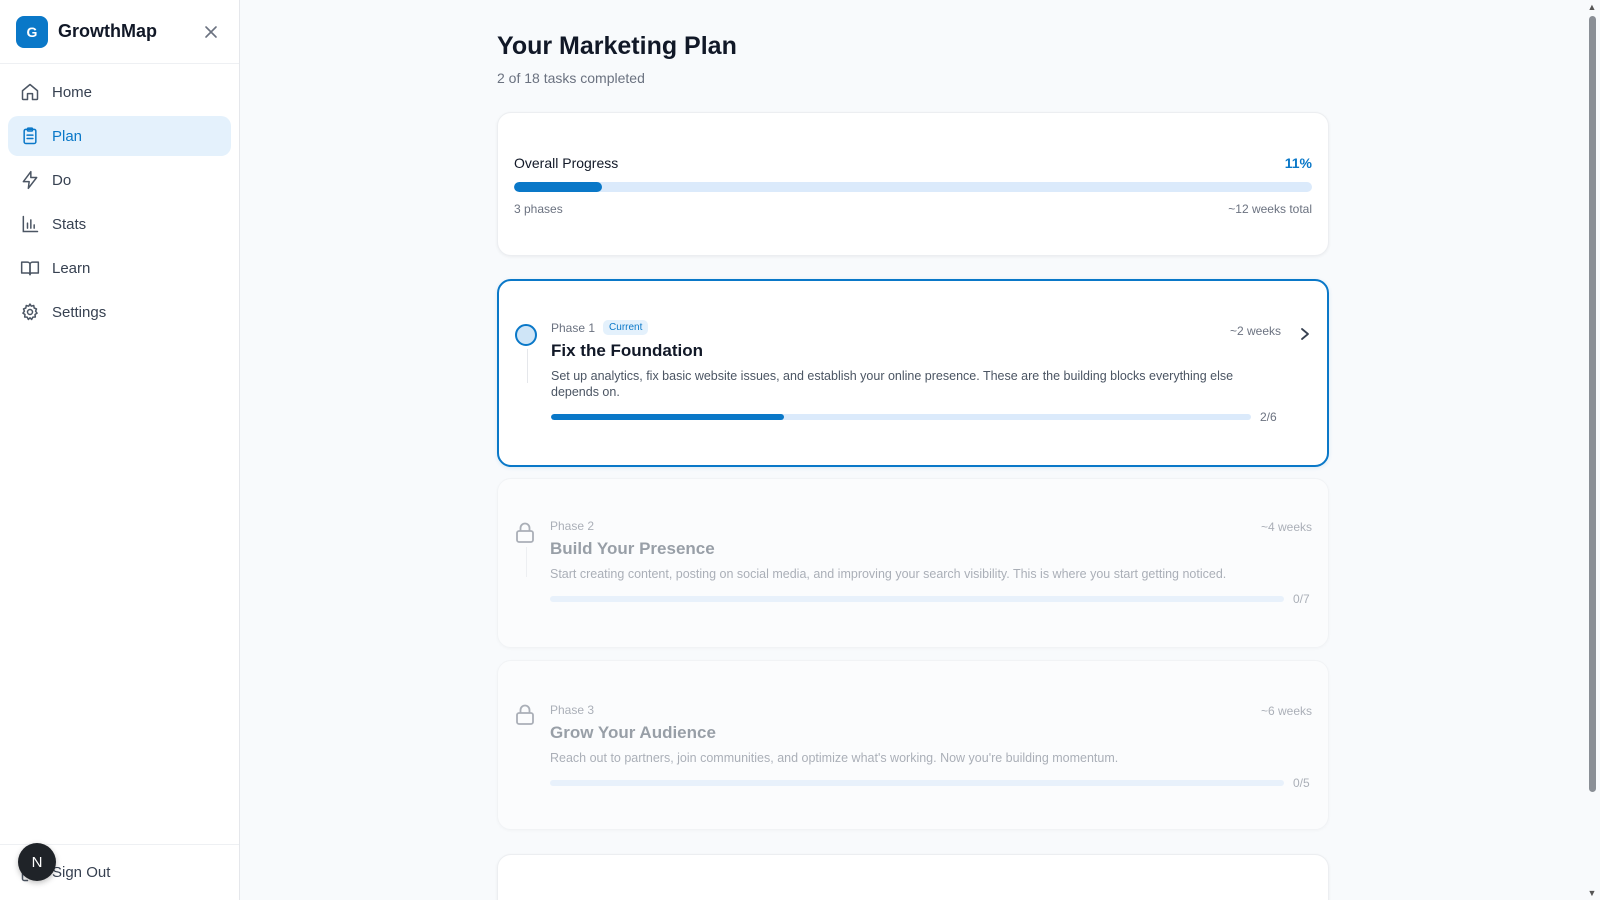 This screenshot has width=1600, height=900. Describe the element at coordinates (119, 180) in the screenshot. I see `sidebar-item-do: Do` at that location.